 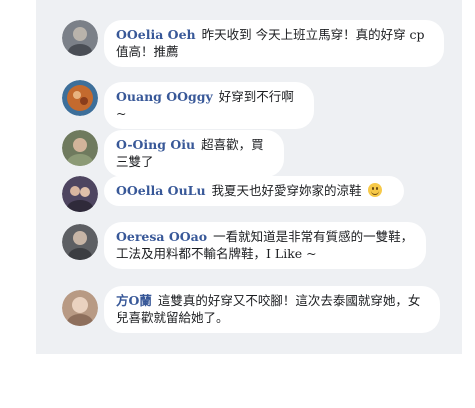 What do you see at coordinates (374, 190) in the screenshot?
I see `smiling-face-icon` at bounding box center [374, 190].